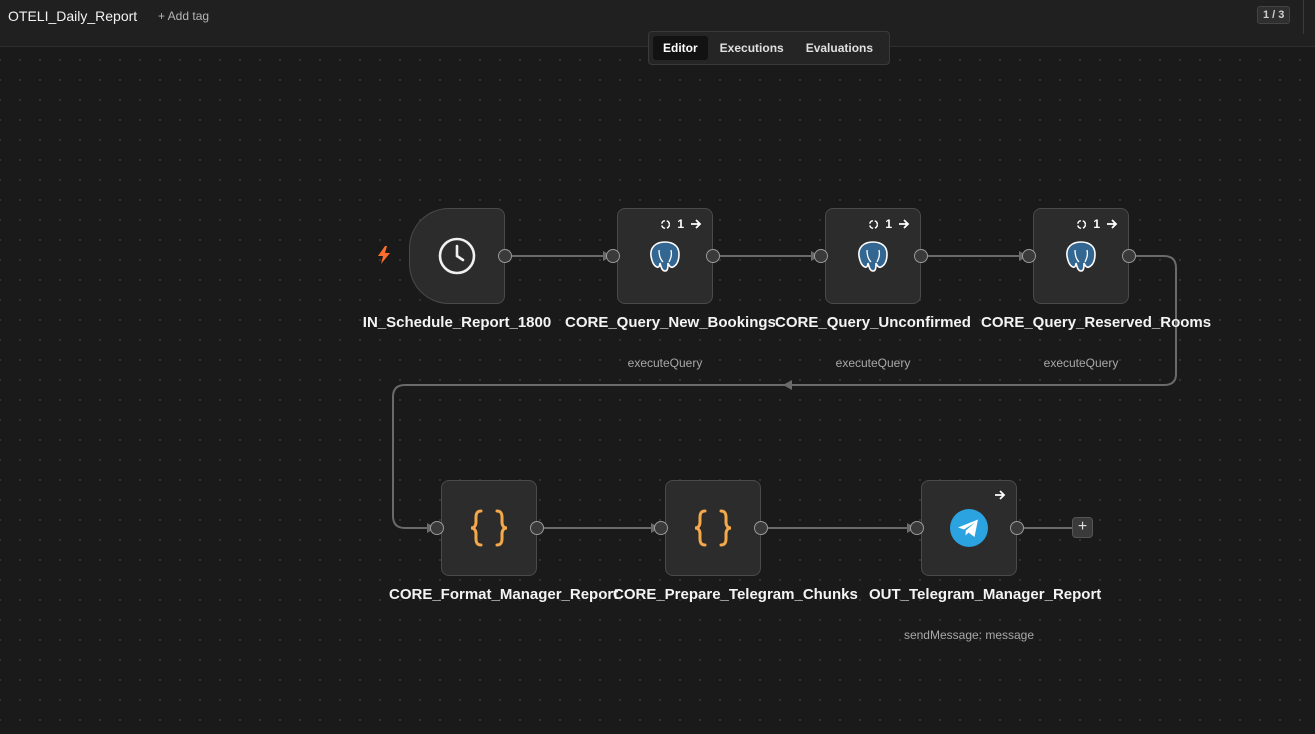  I want to click on arrow-icon, so click(787, 385).